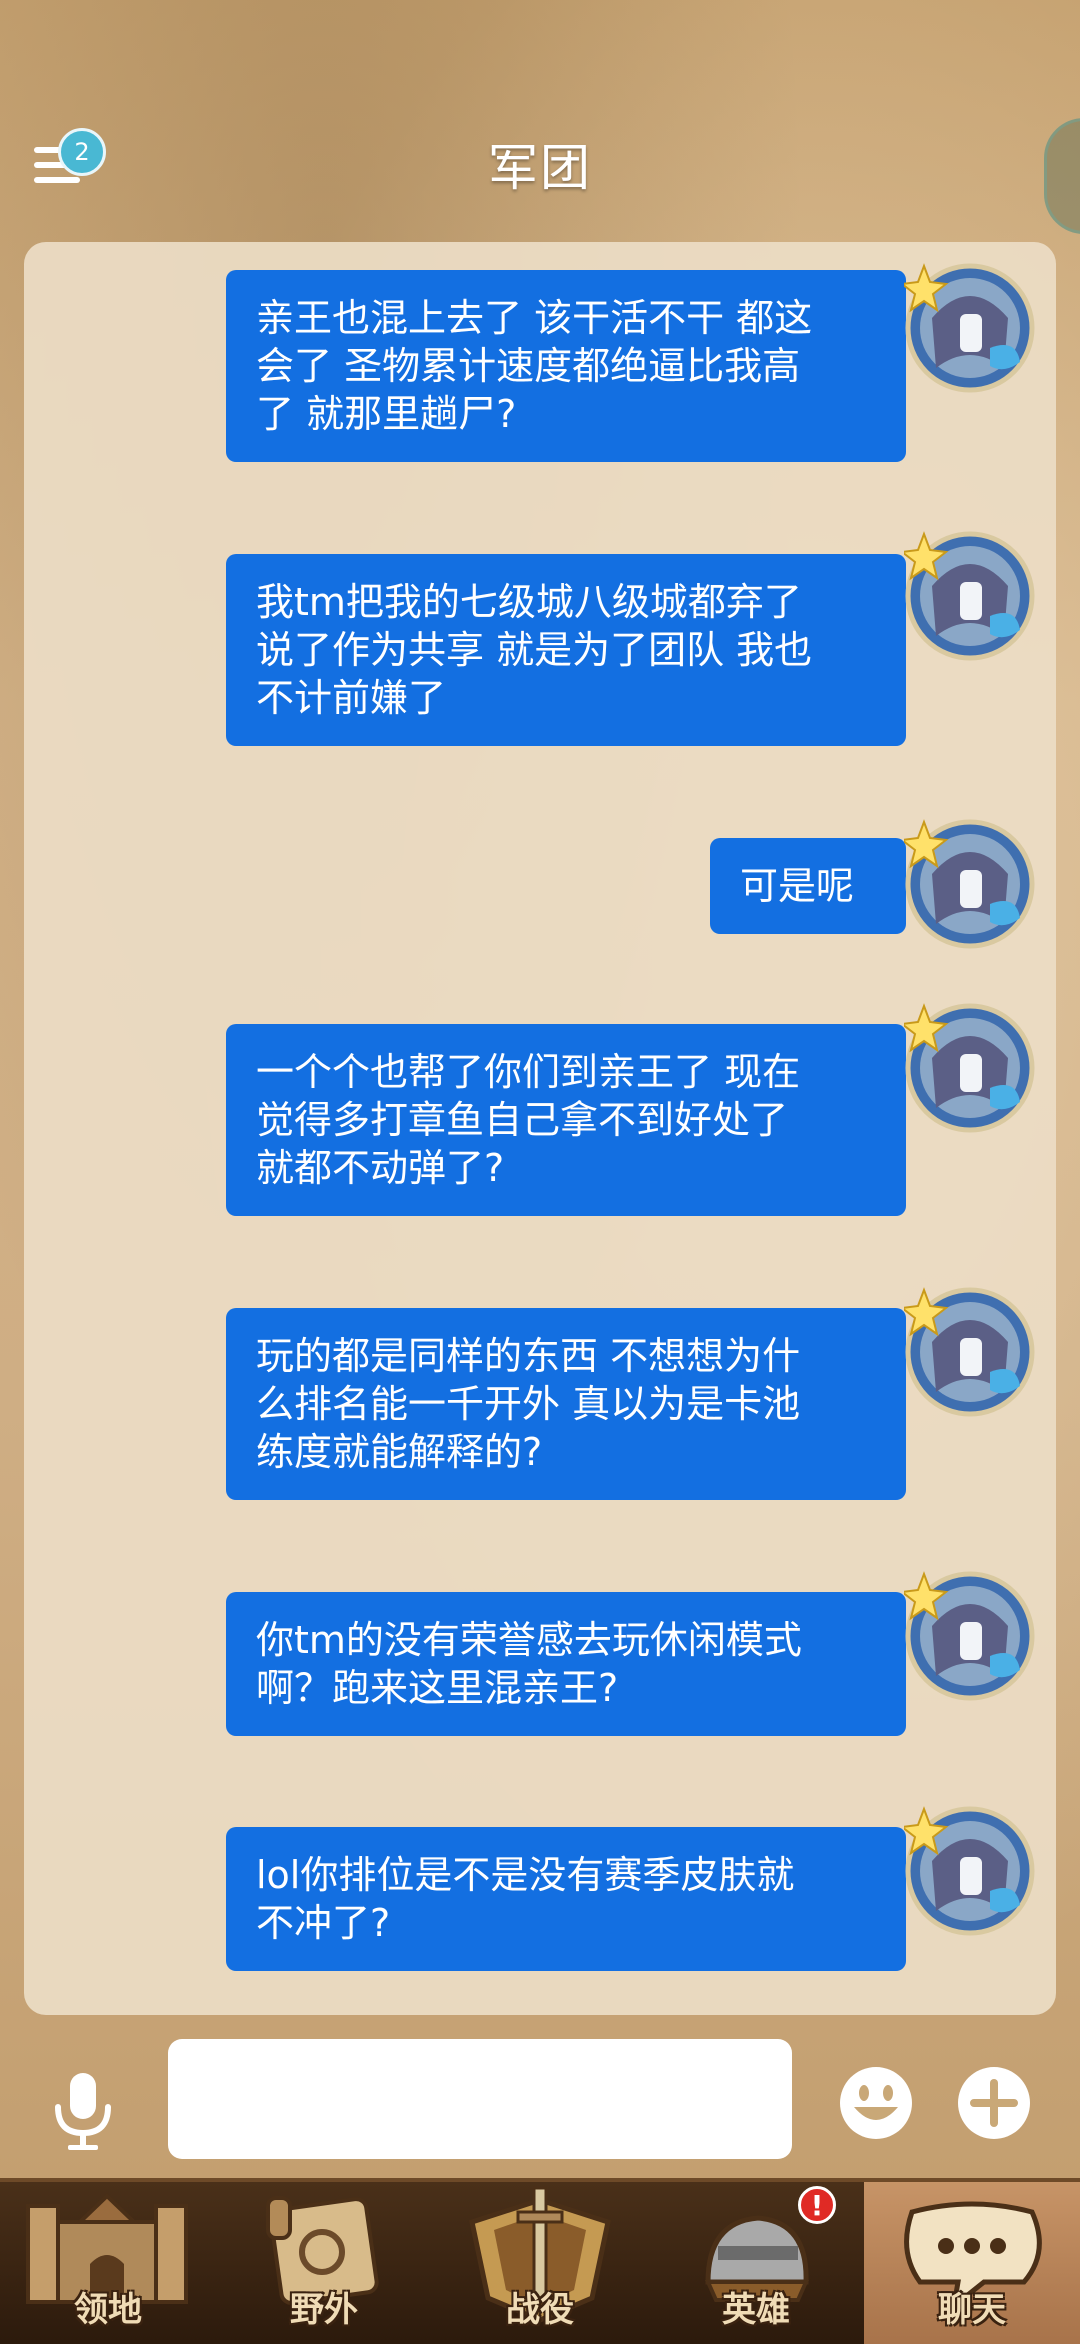  I want to click on emoji-button, so click(876, 2103).